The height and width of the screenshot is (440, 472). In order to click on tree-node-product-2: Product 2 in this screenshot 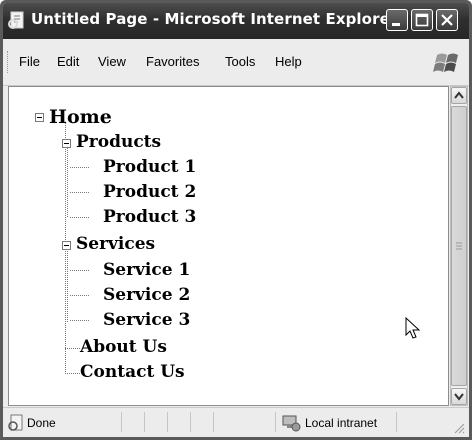, I will do `click(149, 192)`.